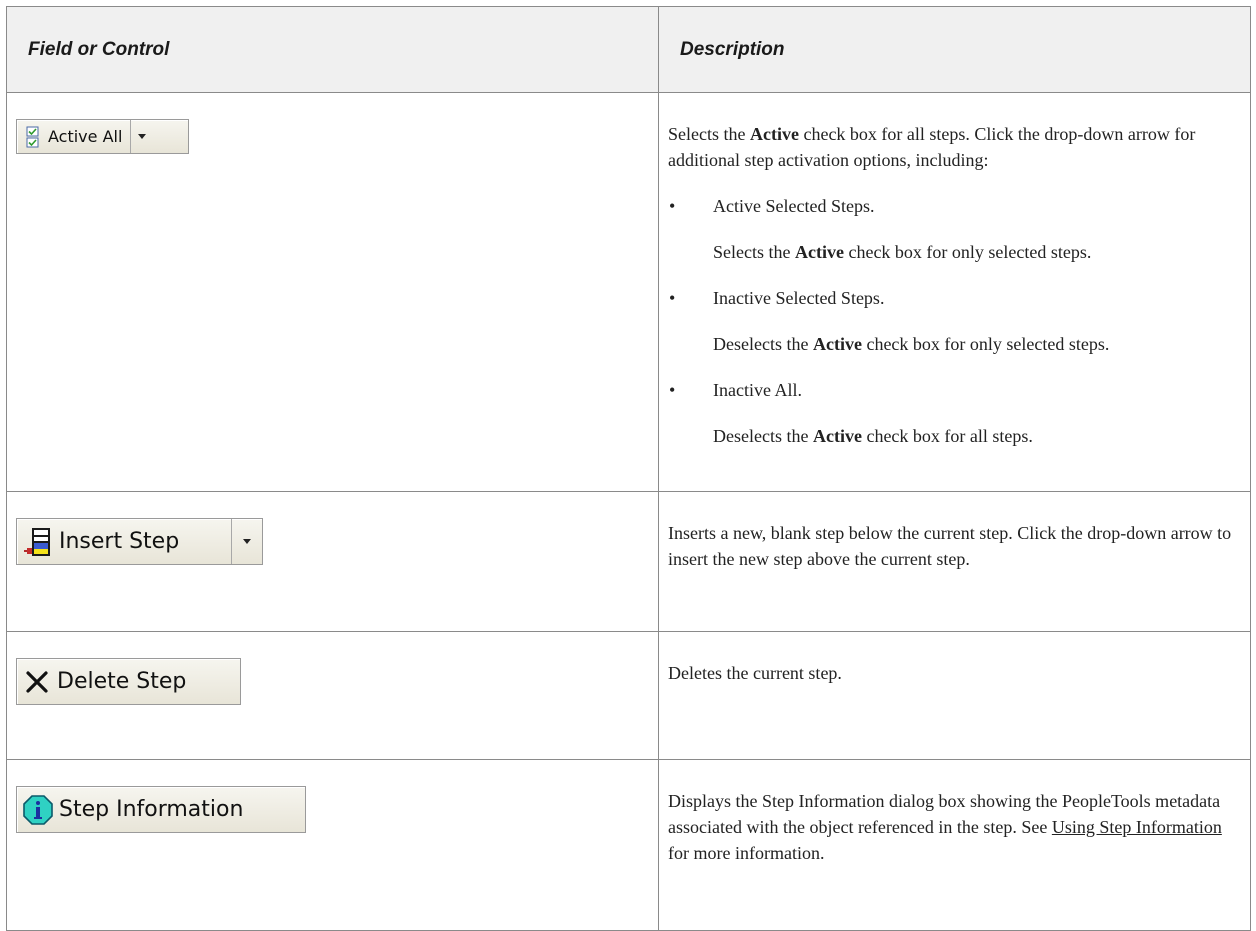  Describe the element at coordinates (85, 136) in the screenshot. I see `active-all-label: Active All` at that location.